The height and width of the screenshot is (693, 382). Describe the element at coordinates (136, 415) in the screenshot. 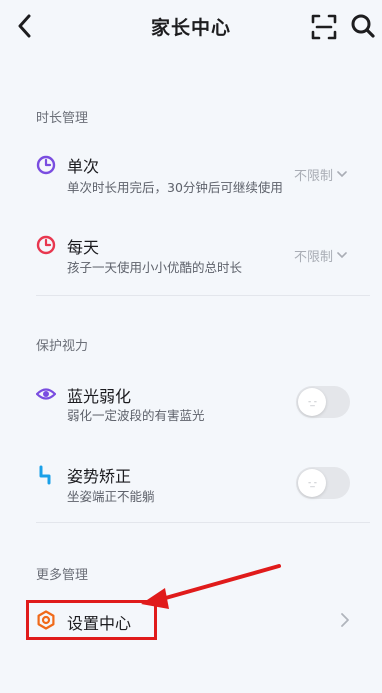

I see `row-desc-bluelight: 弱化一定波段的有害蓝光` at that location.